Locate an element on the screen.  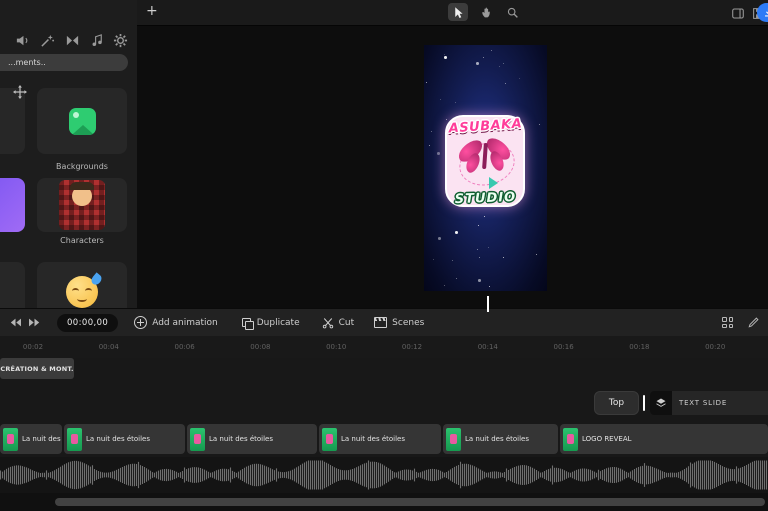
plus-circle-icon is located at coordinates (141, 322).